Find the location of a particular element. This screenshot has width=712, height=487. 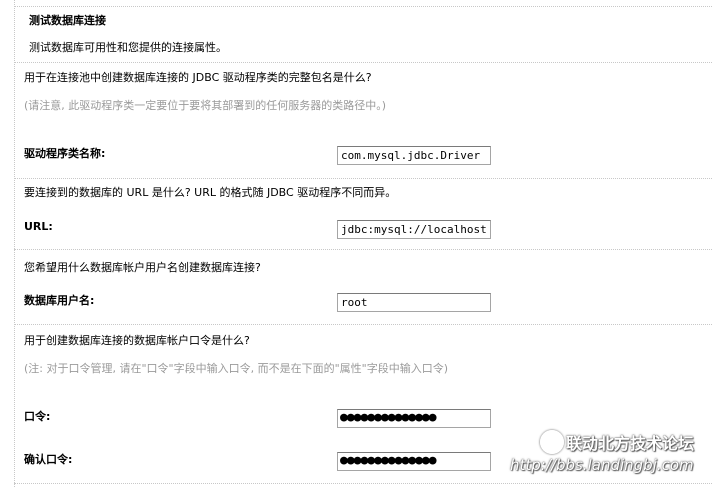

username-question: 您希望用什么数据库帐户用户名创建数据库连接? is located at coordinates (142, 267).